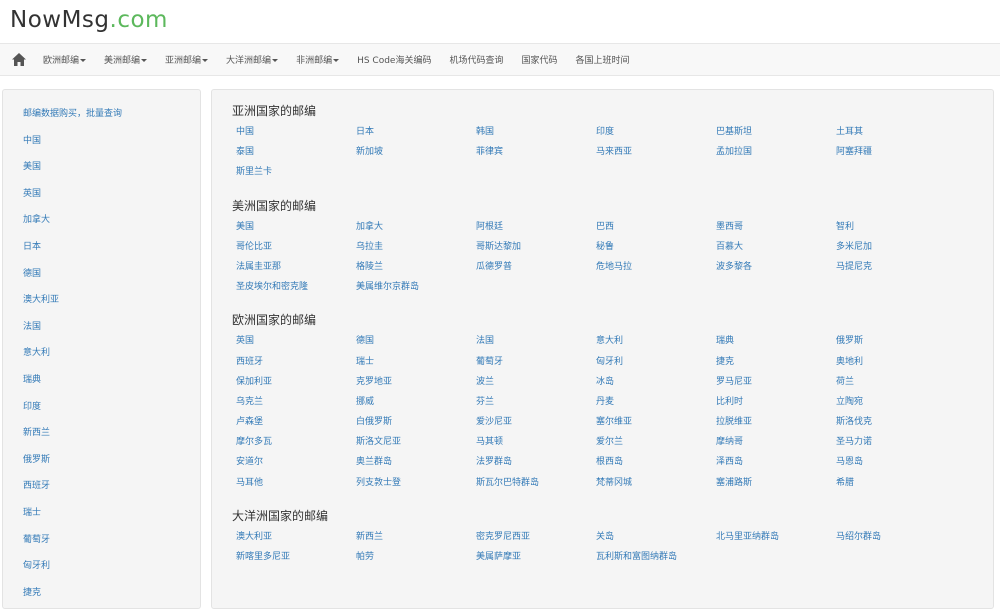  What do you see at coordinates (532, 156) in the screenshot?
I see `country-link: 菲律宾` at bounding box center [532, 156].